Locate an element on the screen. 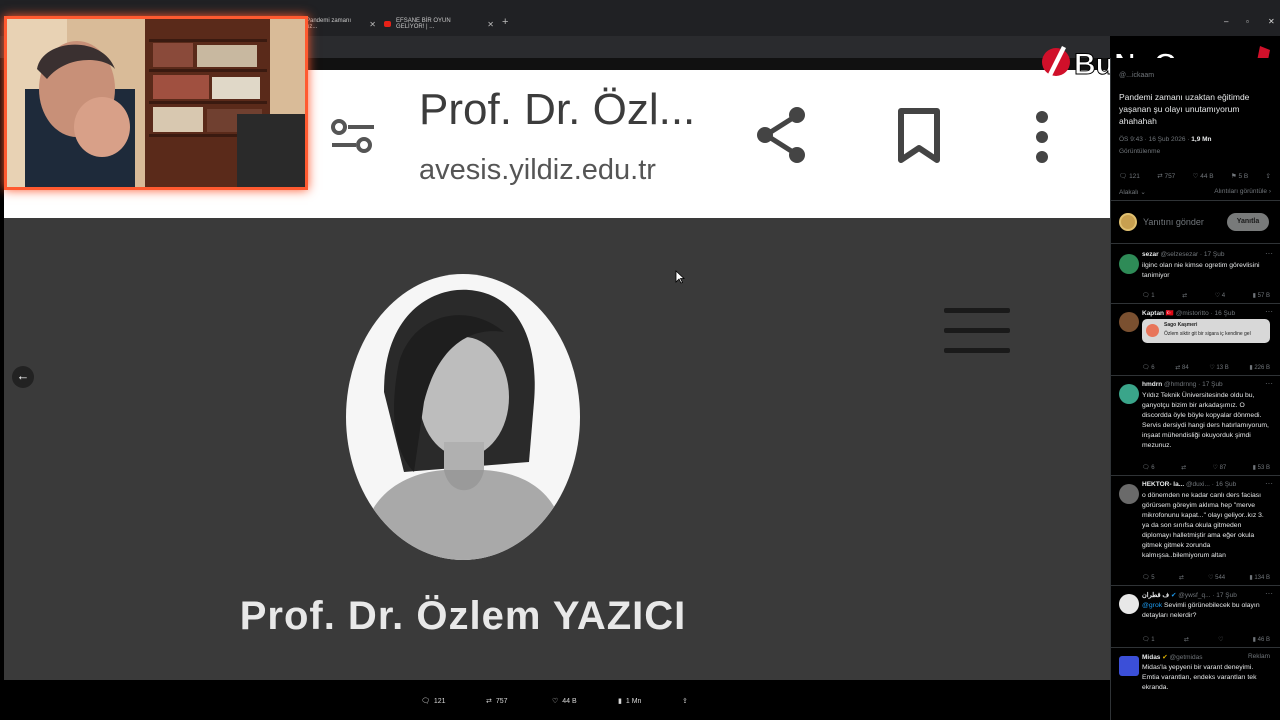 The width and height of the screenshot is (1280, 720). reply-header: sezar @selzesezar · 17 Şub is located at coordinates (1183, 254).